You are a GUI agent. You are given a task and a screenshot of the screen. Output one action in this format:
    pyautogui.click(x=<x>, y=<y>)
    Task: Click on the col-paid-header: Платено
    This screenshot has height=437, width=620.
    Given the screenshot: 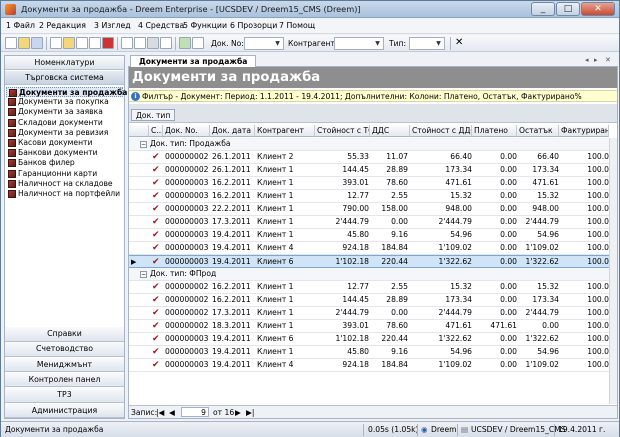 What is the action you would take?
    pyautogui.click(x=494, y=131)
    